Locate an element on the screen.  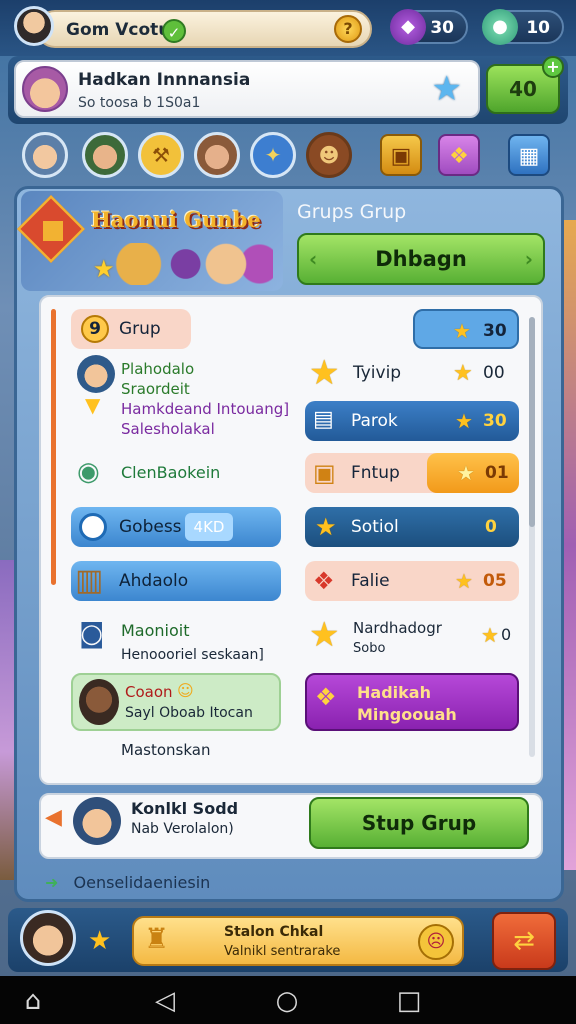
footer-note-text: Oenselidaeniesin is located at coordinates (142, 882).